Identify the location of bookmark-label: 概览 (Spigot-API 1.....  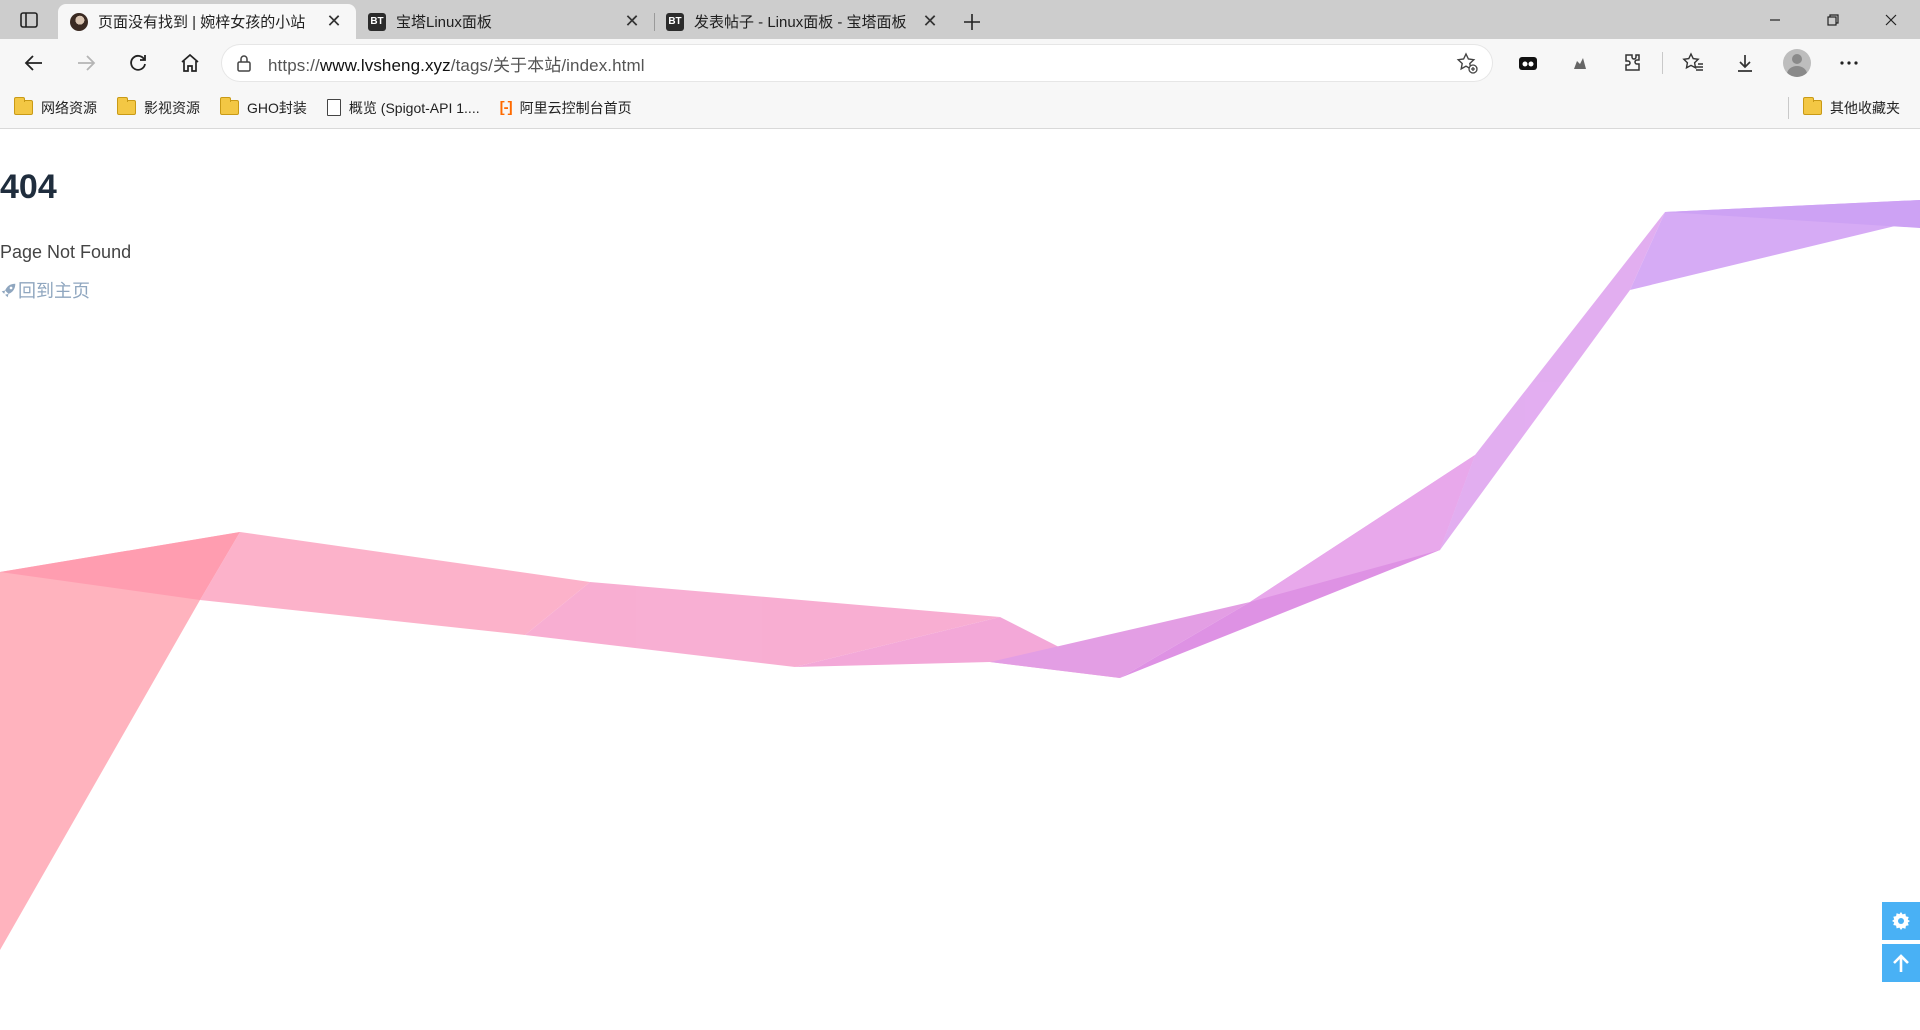
(414, 107).